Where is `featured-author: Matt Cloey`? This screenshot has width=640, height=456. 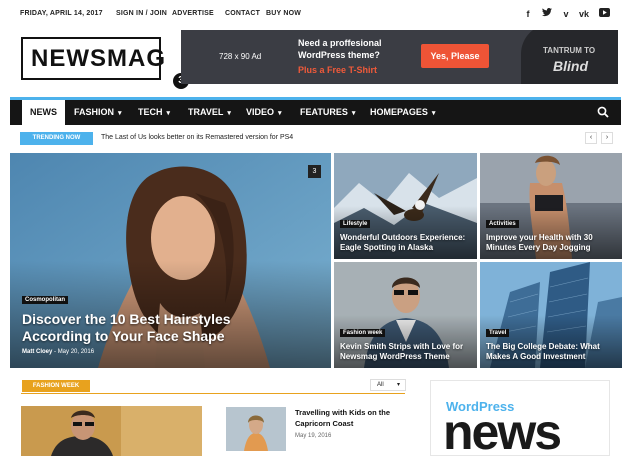
featured-author: Matt Cloey is located at coordinates (37, 352).